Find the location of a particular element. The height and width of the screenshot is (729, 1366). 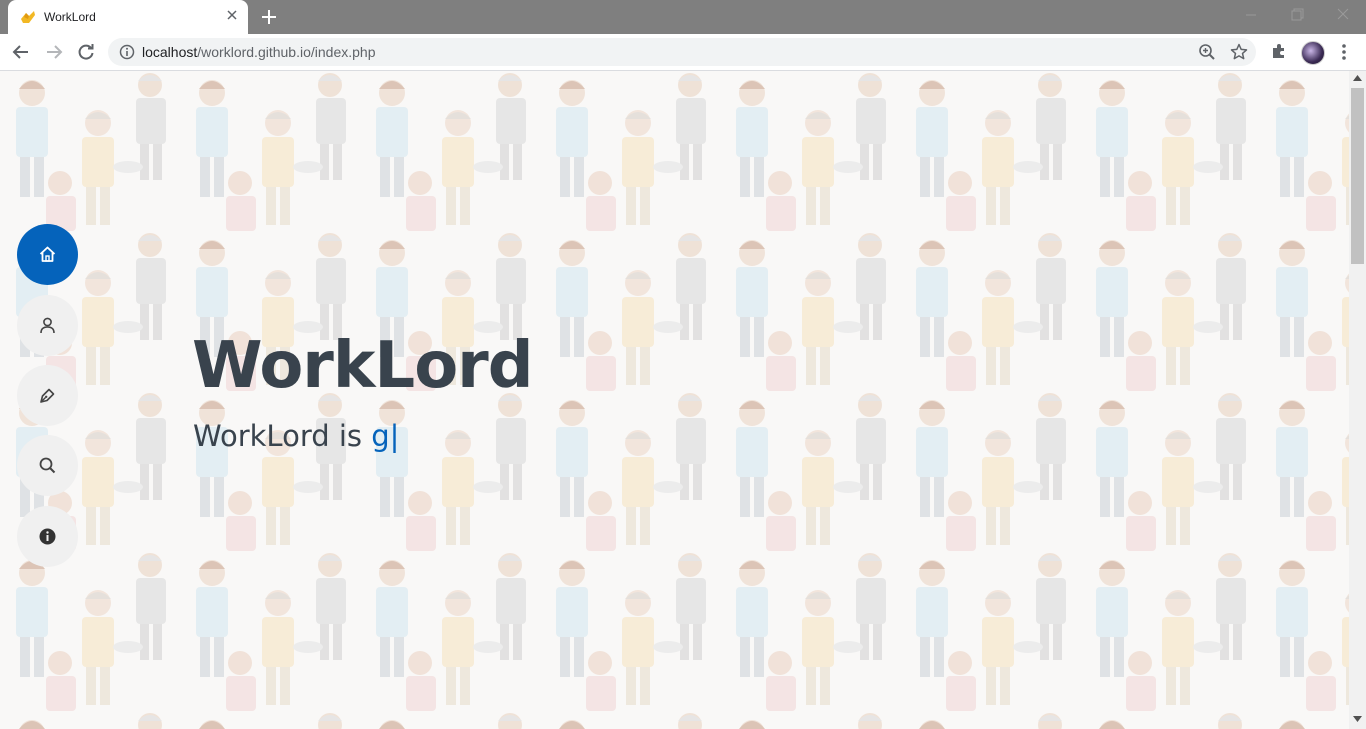

url-host: localhost is located at coordinates (170, 52).